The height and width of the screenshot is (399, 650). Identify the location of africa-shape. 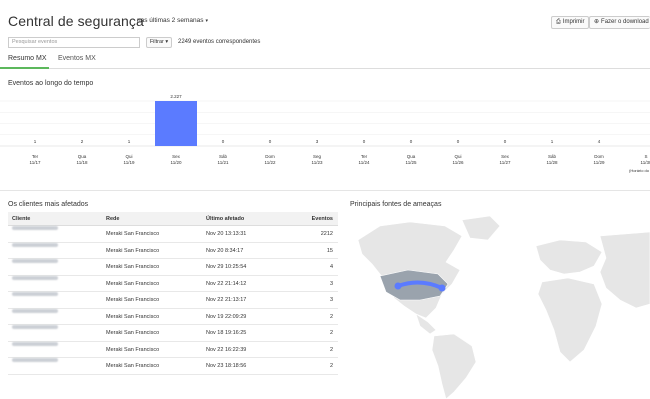
(570, 320).